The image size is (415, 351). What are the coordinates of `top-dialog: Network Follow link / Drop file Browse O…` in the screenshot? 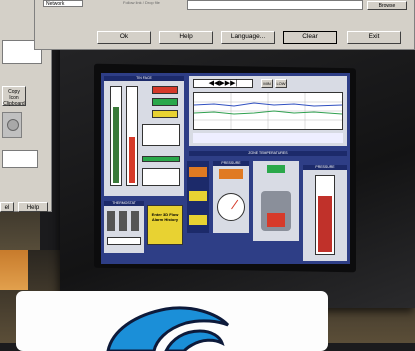 It's located at (224, 25).